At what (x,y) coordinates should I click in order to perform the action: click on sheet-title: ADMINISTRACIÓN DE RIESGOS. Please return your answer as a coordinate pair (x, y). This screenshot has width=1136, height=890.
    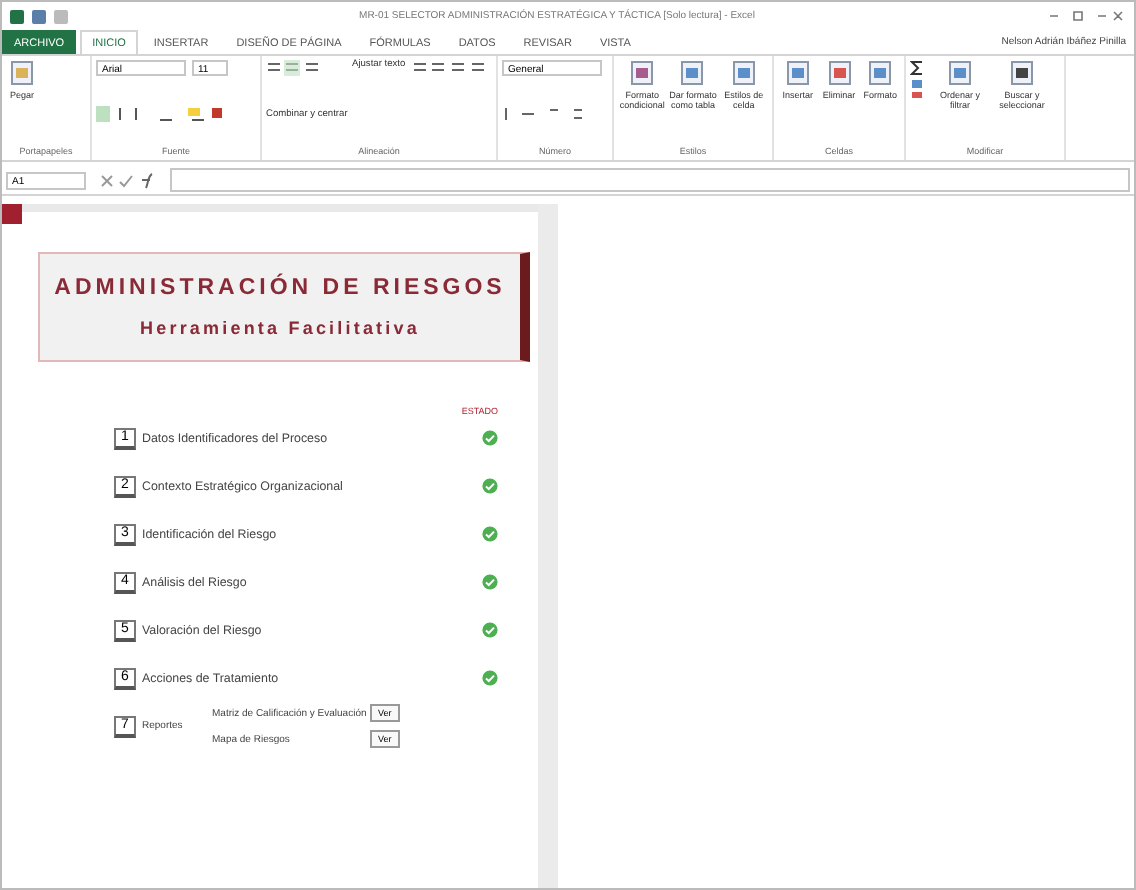
    Looking at the image, I should click on (280, 288).